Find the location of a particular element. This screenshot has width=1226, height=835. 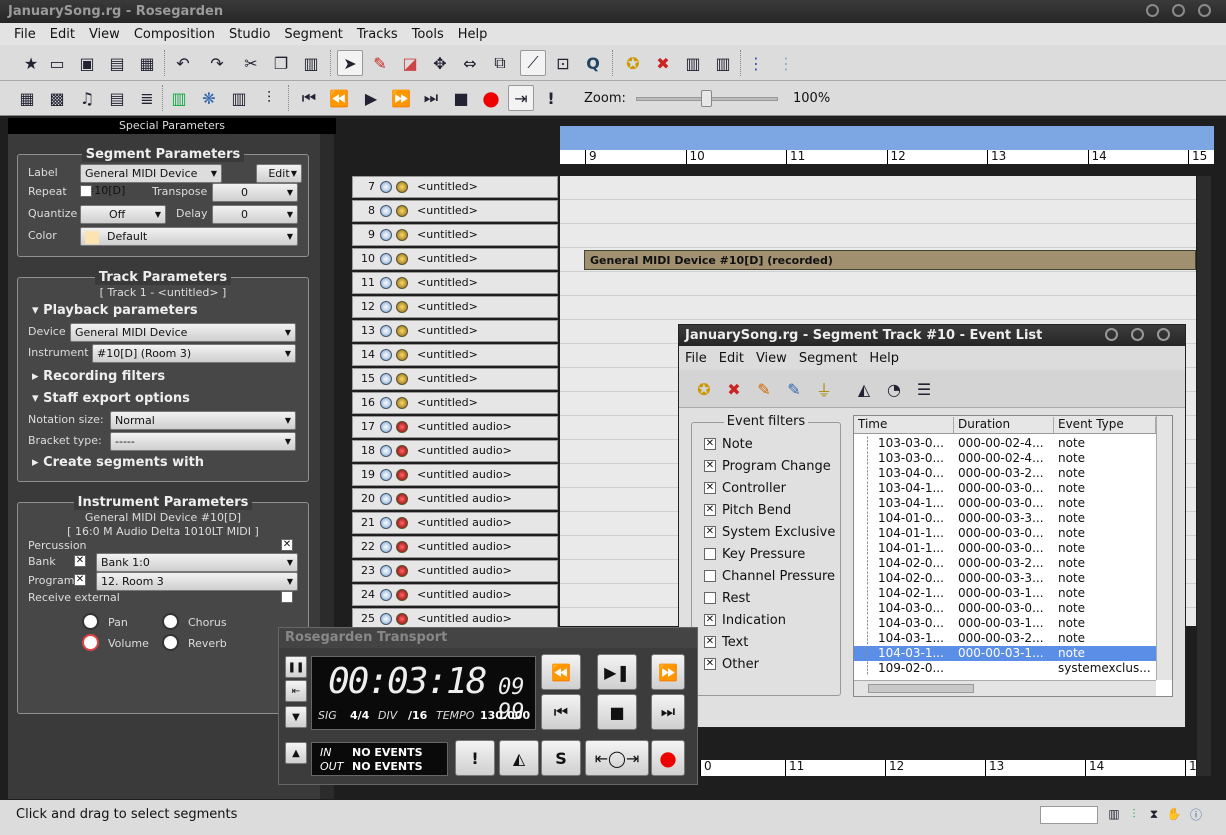

chorus-knob is located at coordinates (170, 621).